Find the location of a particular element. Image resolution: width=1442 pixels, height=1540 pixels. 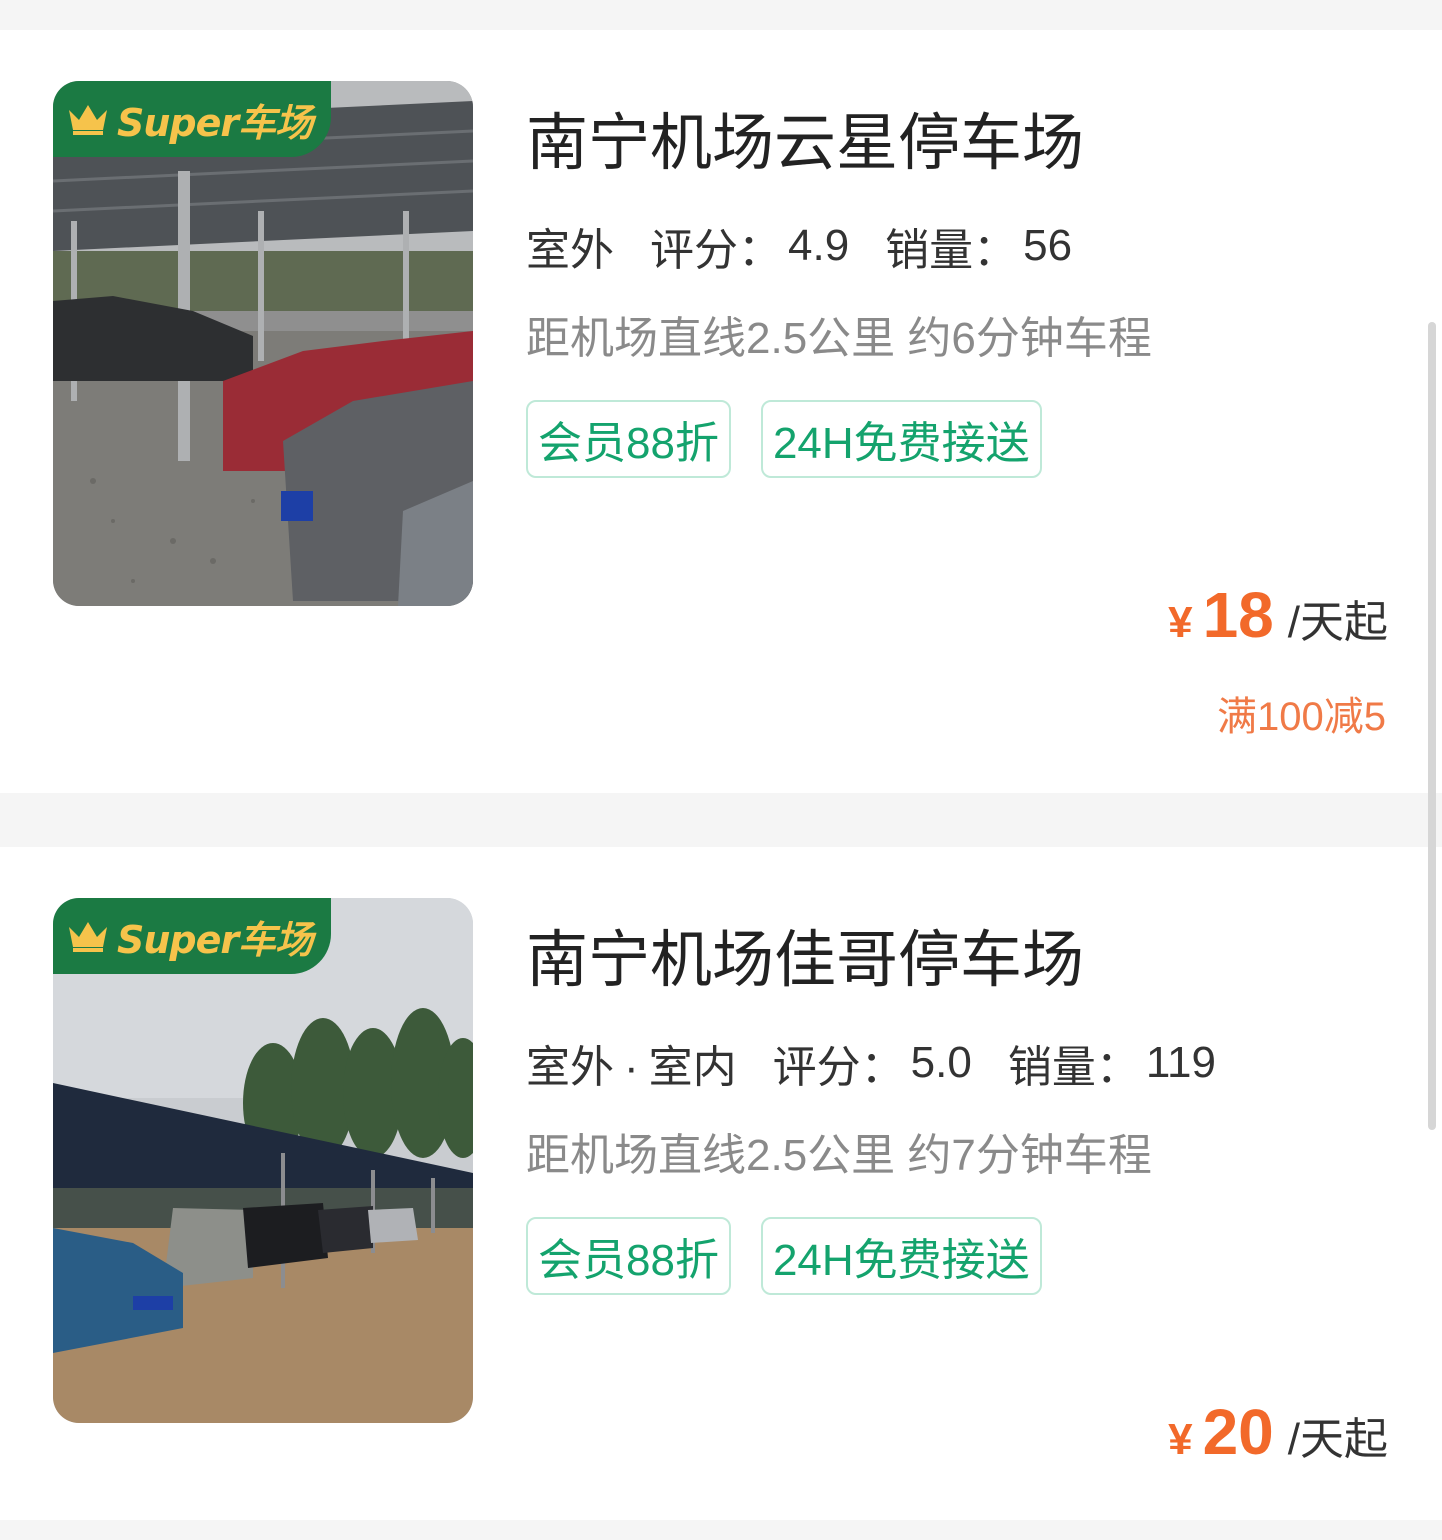

listing-meta: 室外 · 室内 评分： 5.0 销量： 119 is located at coordinates (888, 1066).